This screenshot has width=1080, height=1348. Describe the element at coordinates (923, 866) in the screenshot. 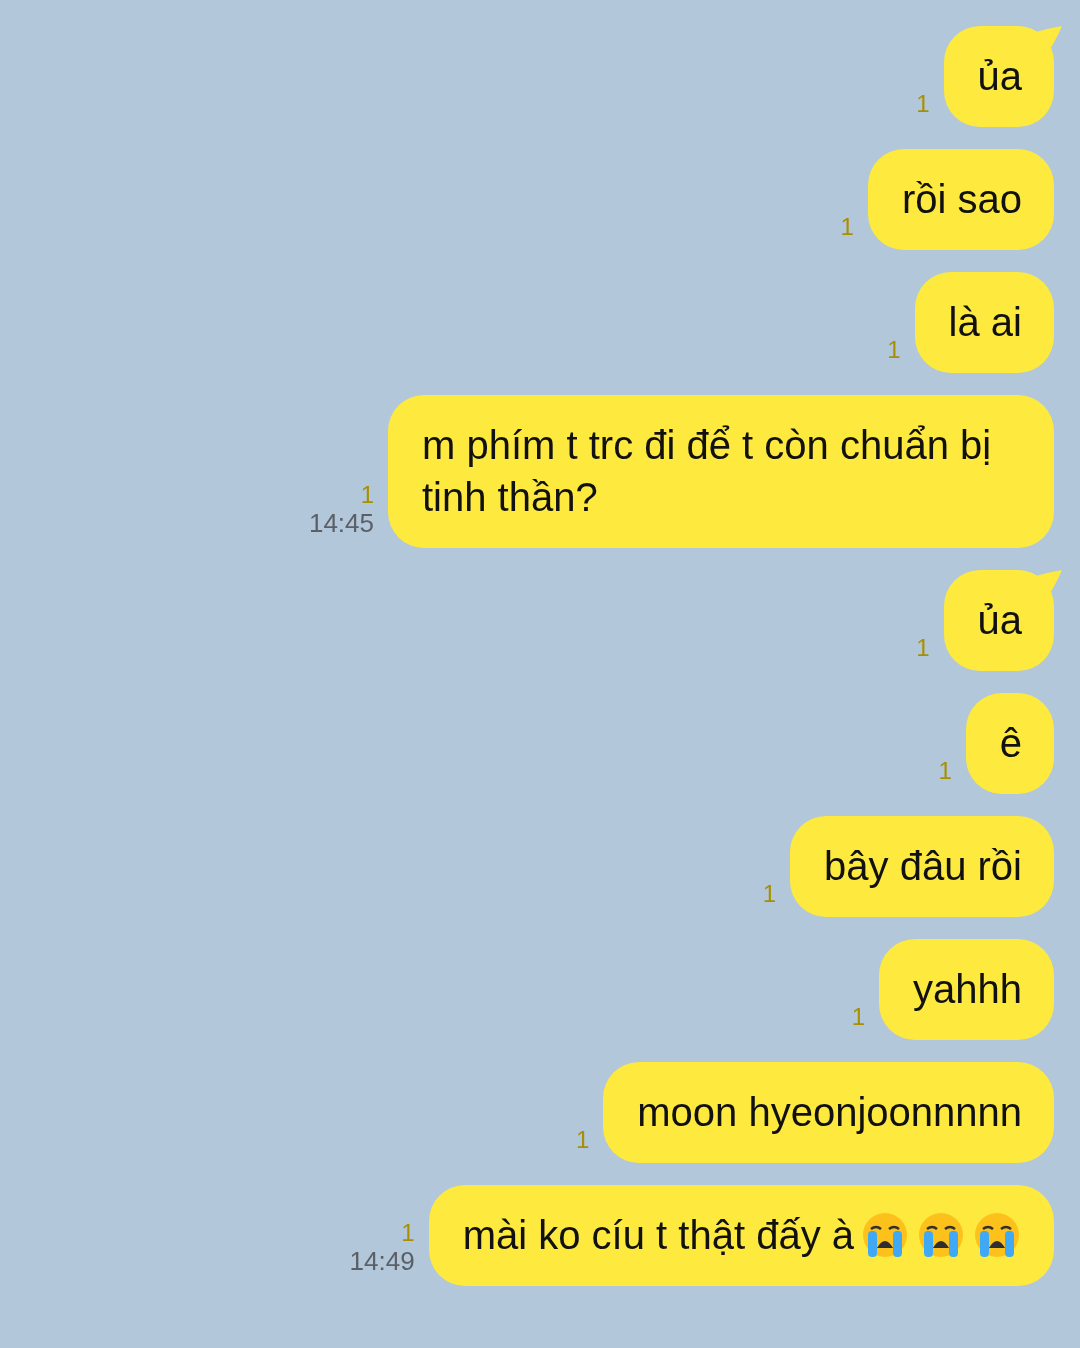

I see `message-text: bây đâu rồi` at that location.